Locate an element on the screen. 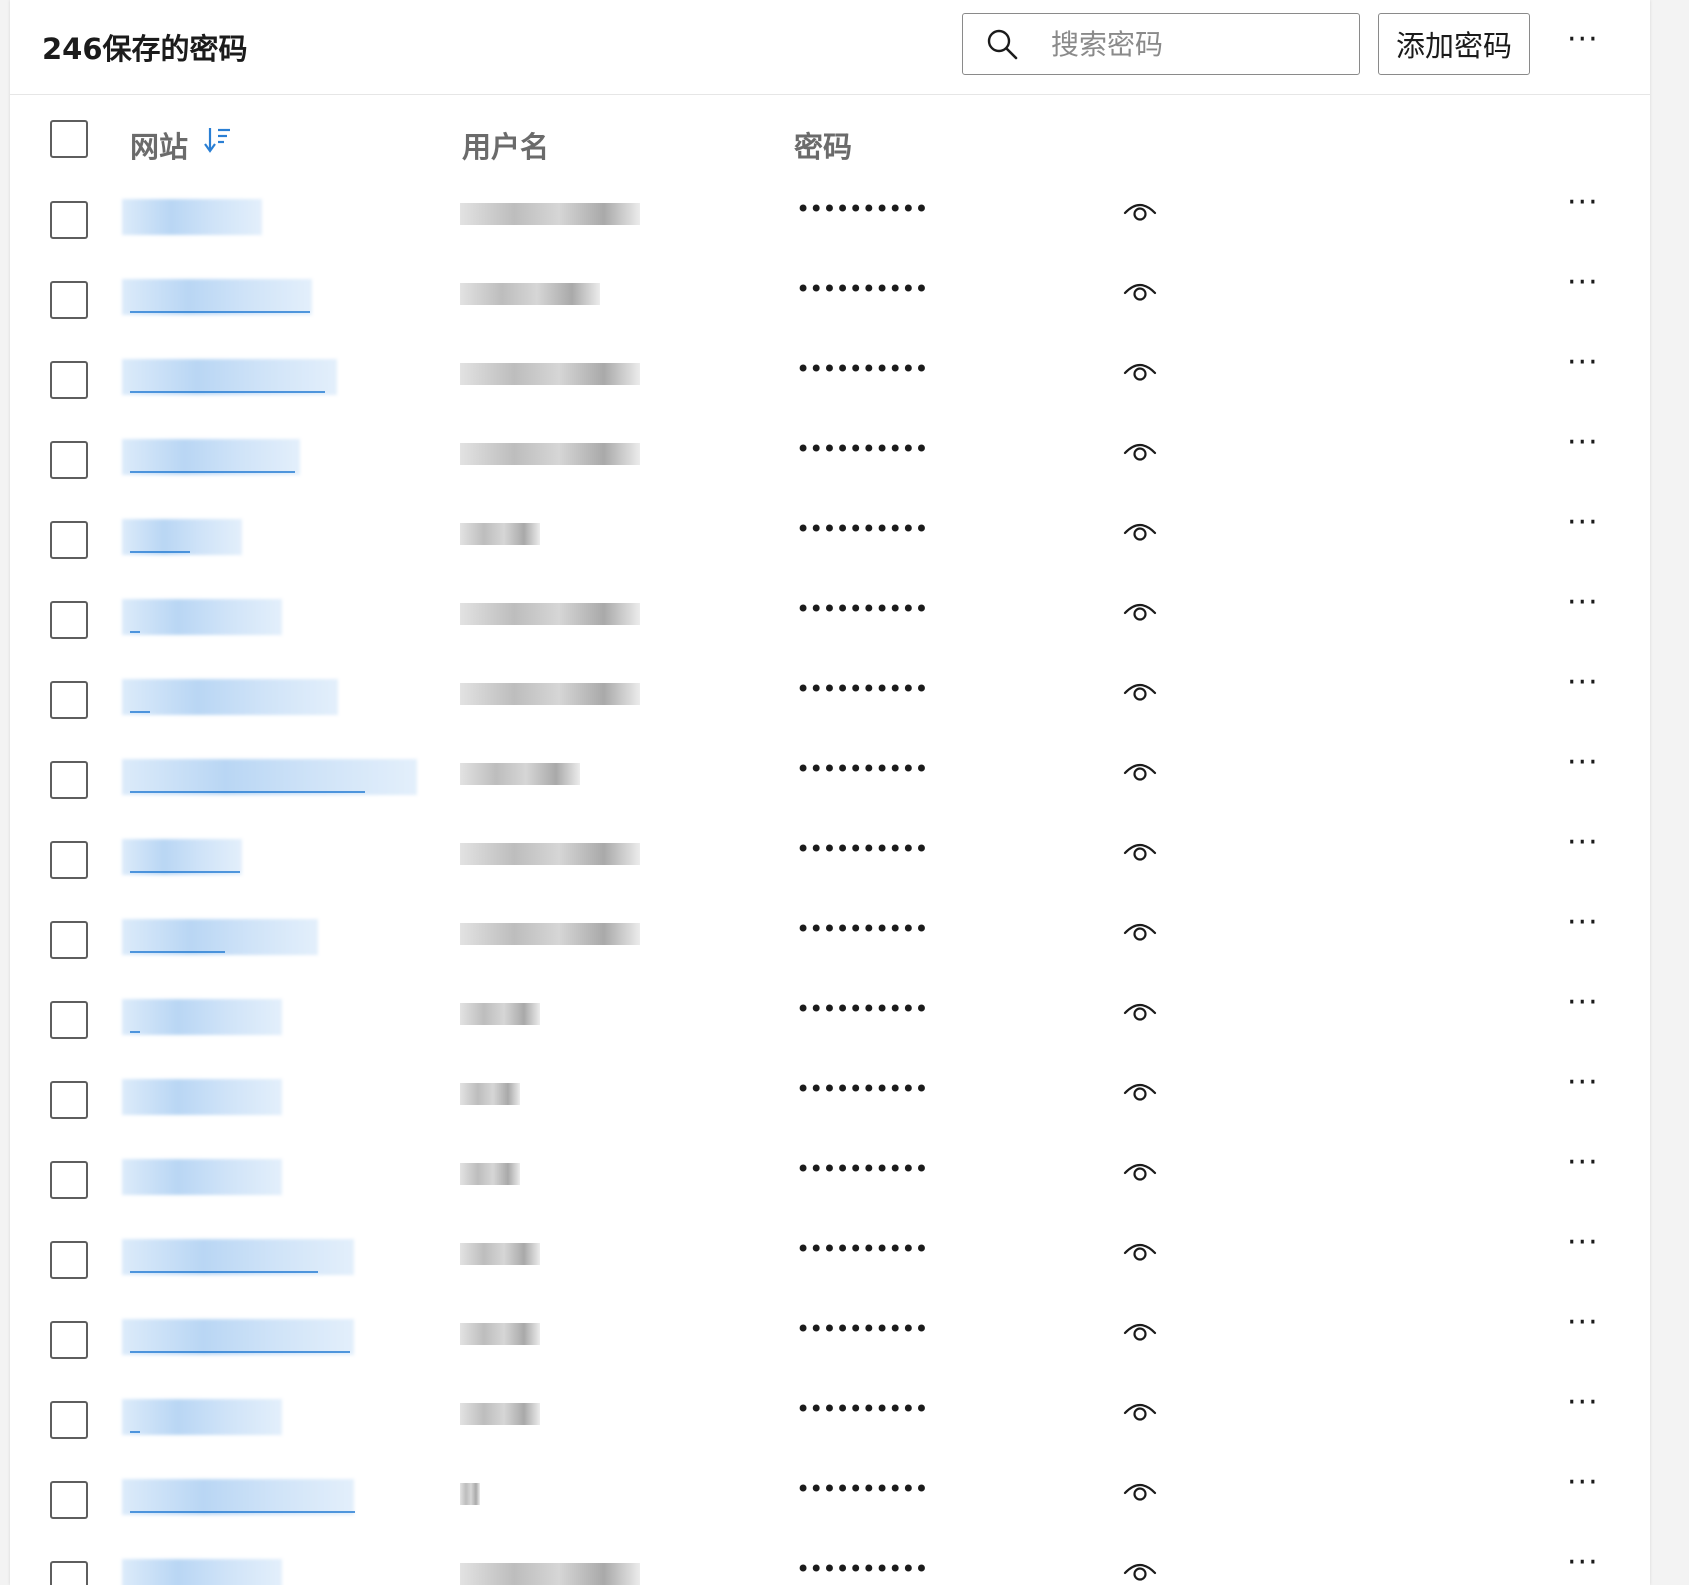  more-options-icon: ··· is located at coordinates (1583, 40).